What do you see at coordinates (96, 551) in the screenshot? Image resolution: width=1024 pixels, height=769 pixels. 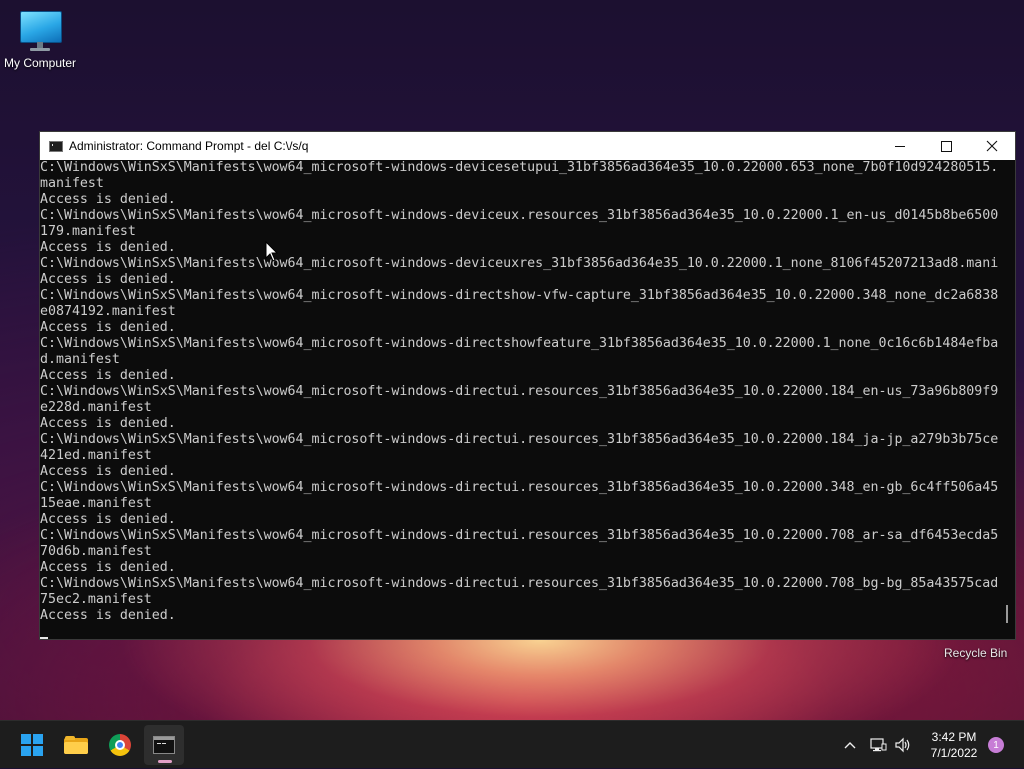 I see `console-line: 70d6b.manifest` at bounding box center [96, 551].